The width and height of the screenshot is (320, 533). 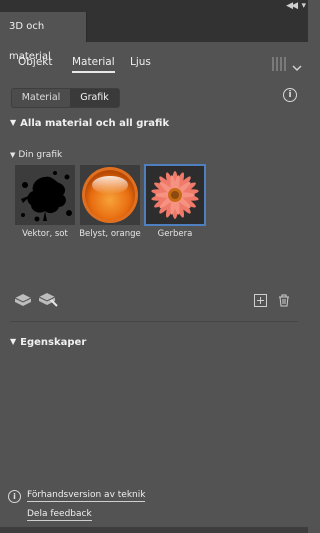 I want to click on graphic-thumb-vektor-sot, so click(x=45, y=195).